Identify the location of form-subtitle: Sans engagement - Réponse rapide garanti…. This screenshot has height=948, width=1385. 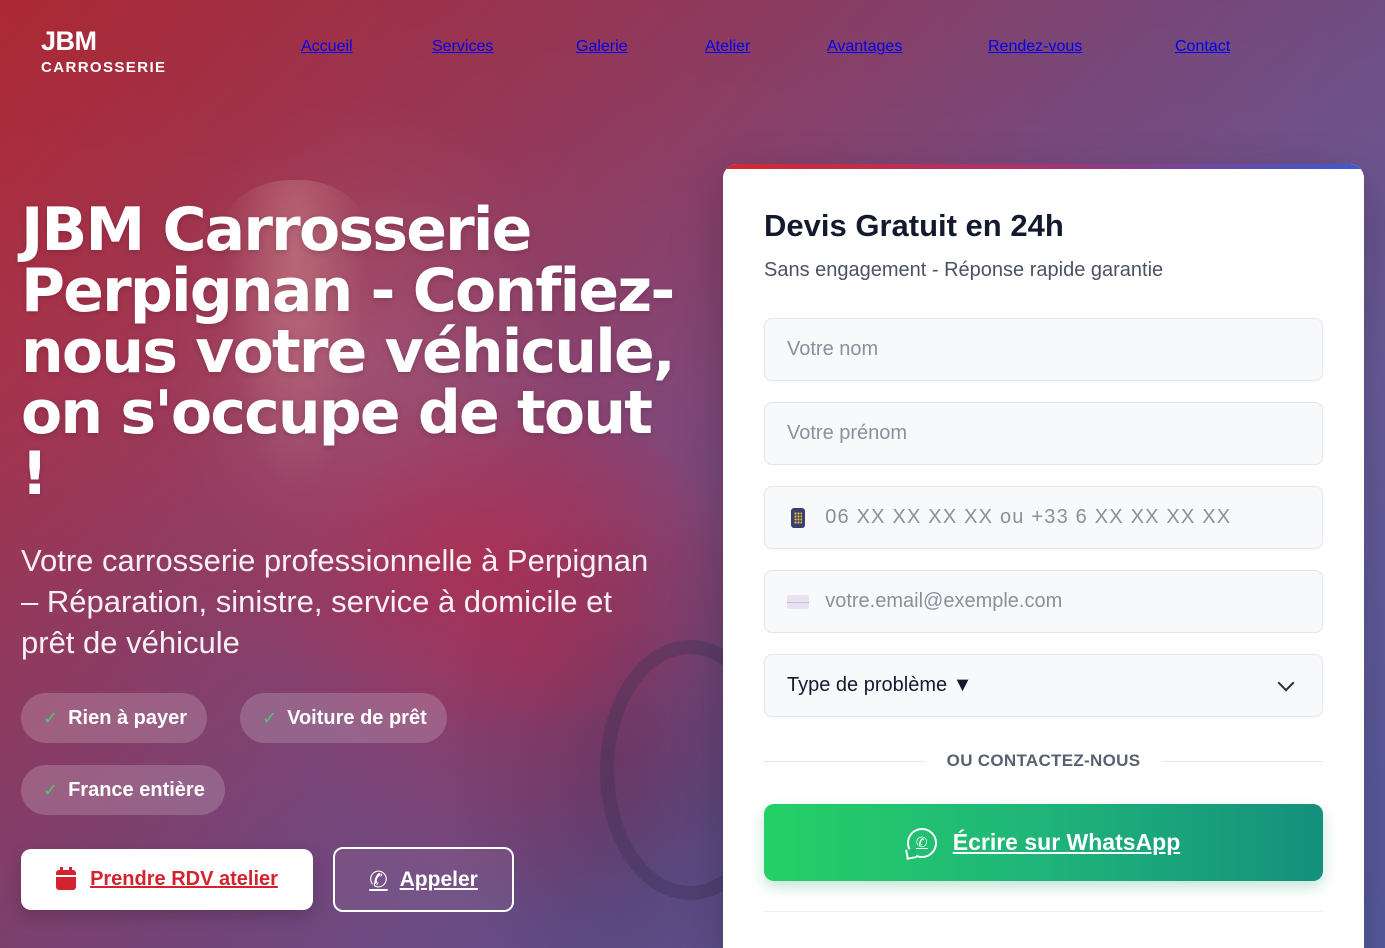
(964, 270).